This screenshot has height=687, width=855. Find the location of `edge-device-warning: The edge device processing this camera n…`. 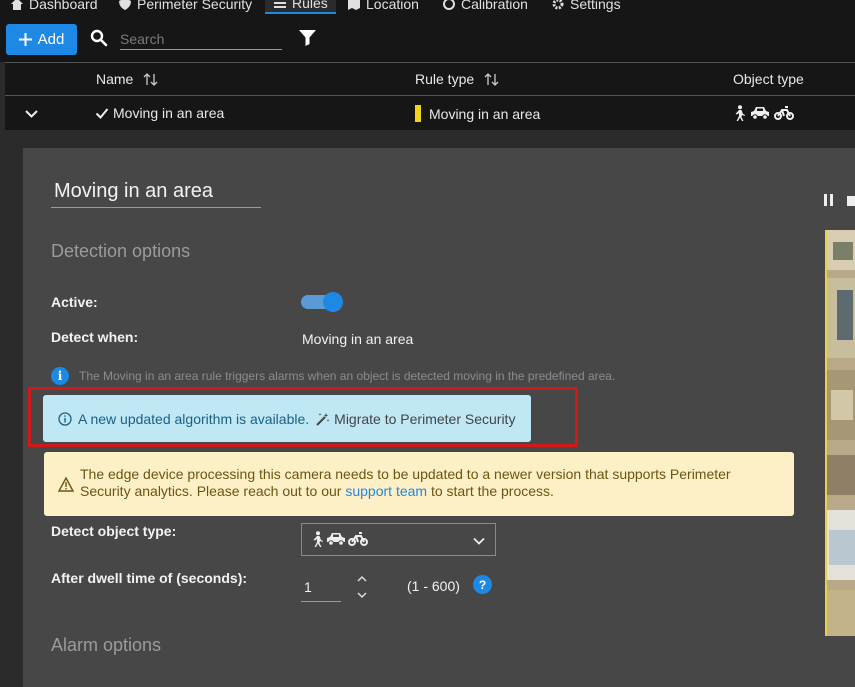

edge-device-warning: The edge device processing this camera n… is located at coordinates (419, 484).